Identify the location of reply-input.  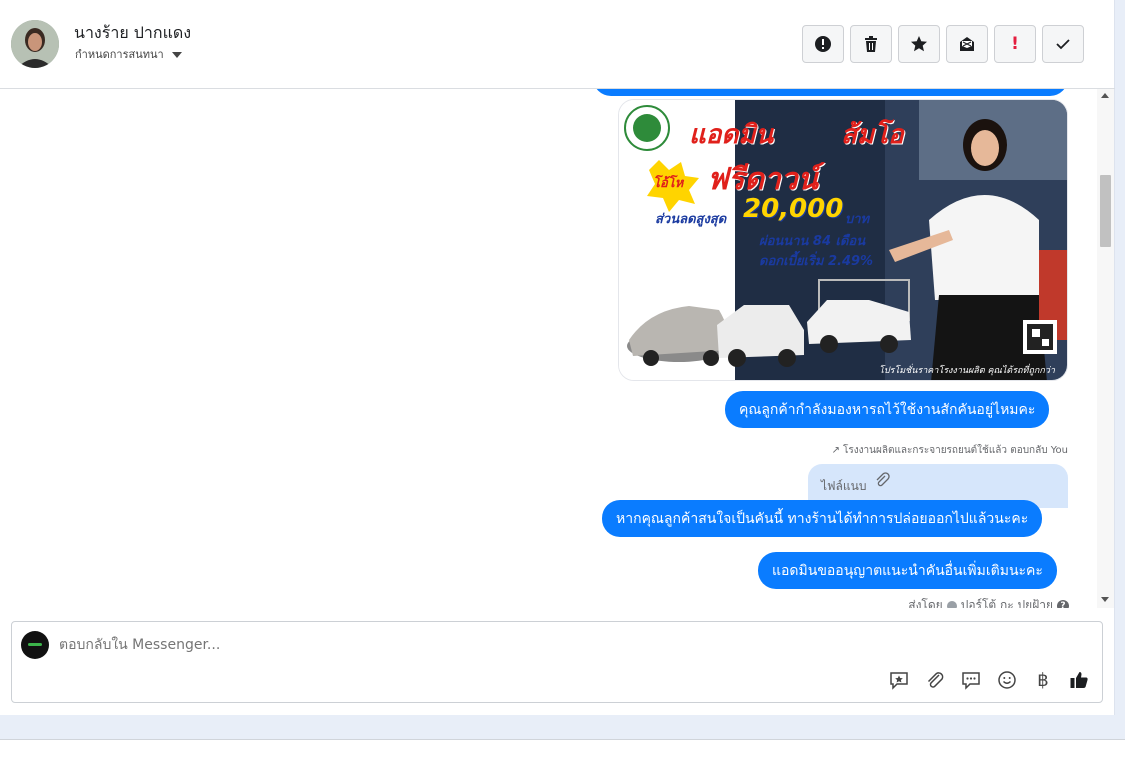
(459, 645).